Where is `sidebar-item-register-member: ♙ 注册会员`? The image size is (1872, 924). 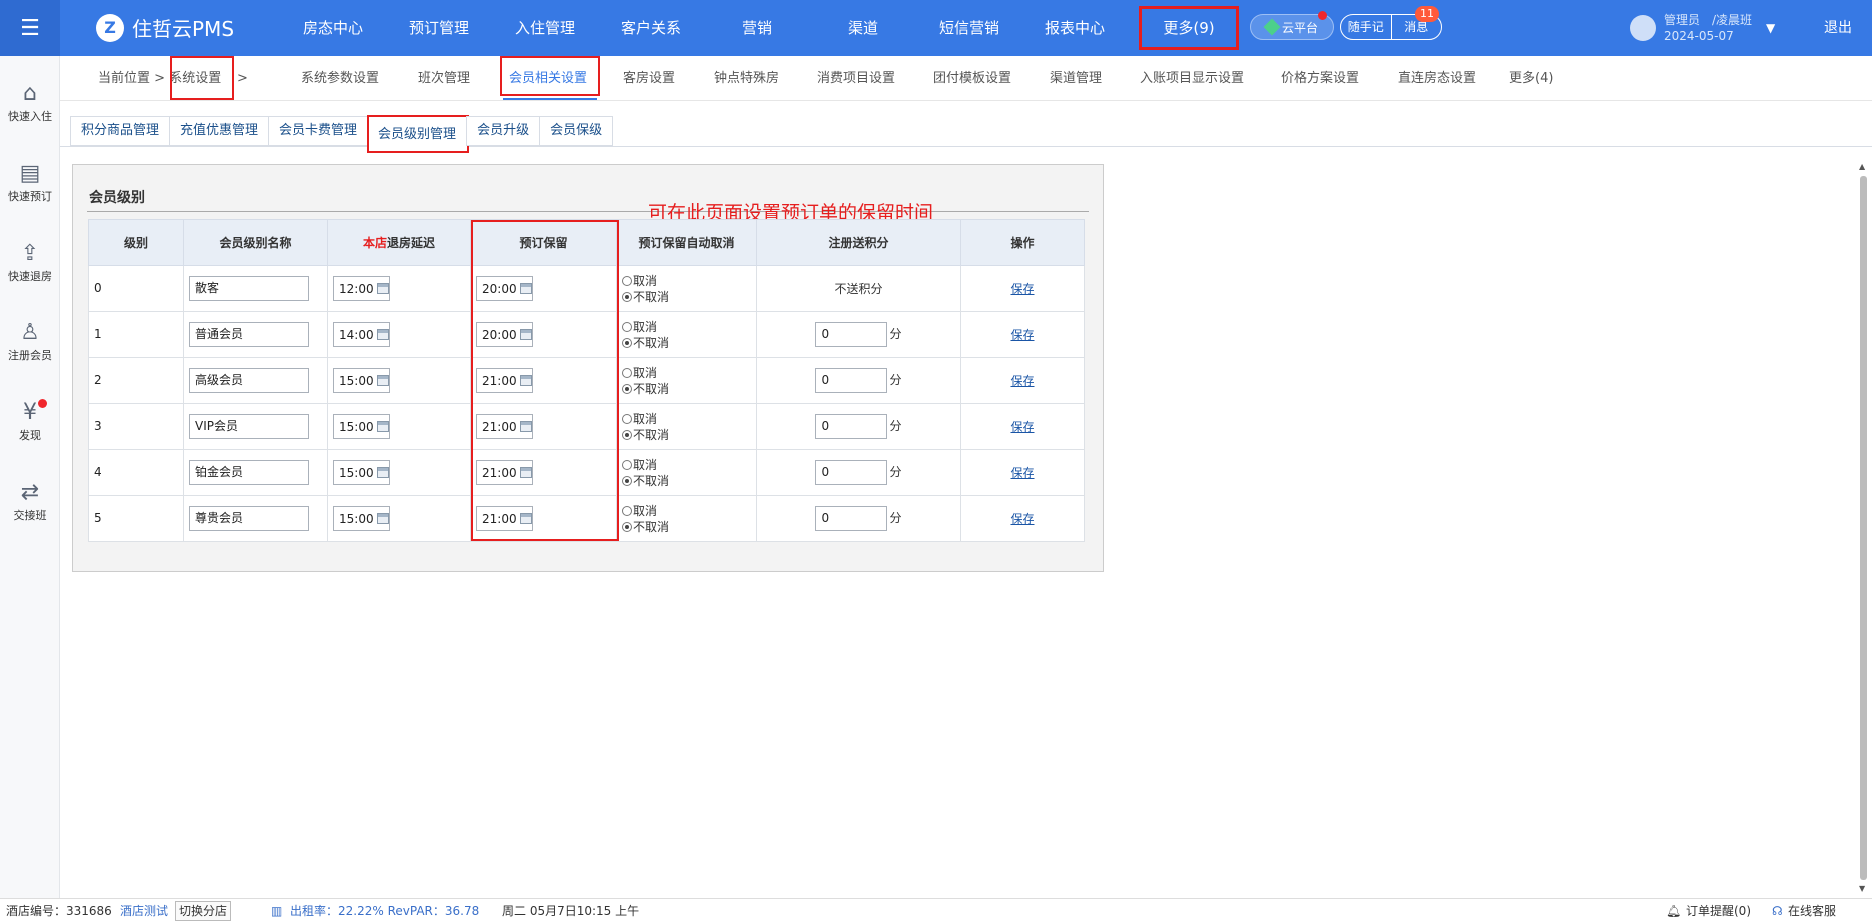 sidebar-item-register-member: ♙ 注册会员 is located at coordinates (30, 341).